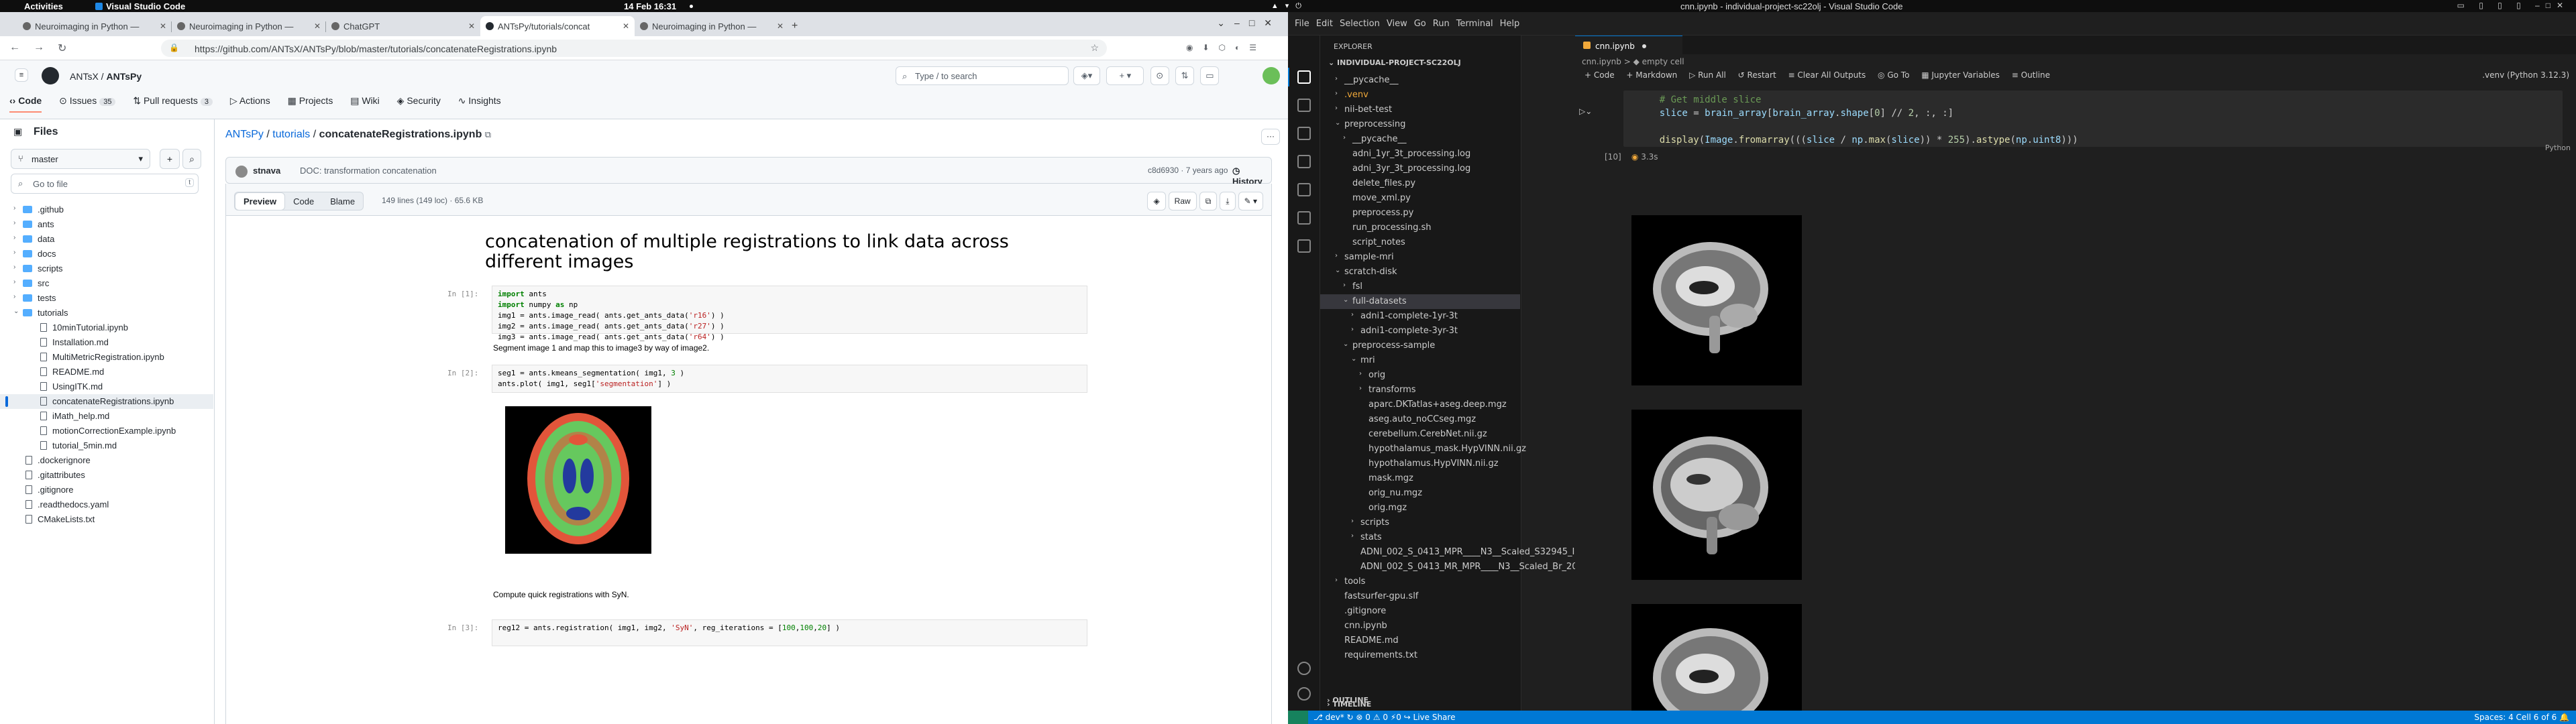 The height and width of the screenshot is (724, 2576). Describe the element at coordinates (1420, 124) in the screenshot. I see `explorer-folder: ⌄ preprocessing` at that location.